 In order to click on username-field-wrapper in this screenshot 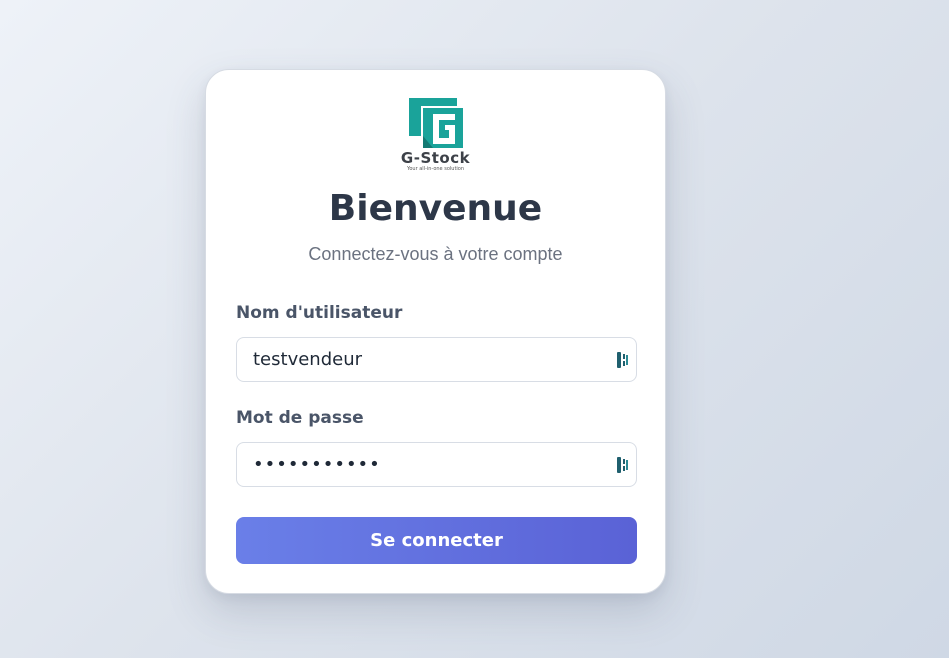, I will do `click(436, 359)`.